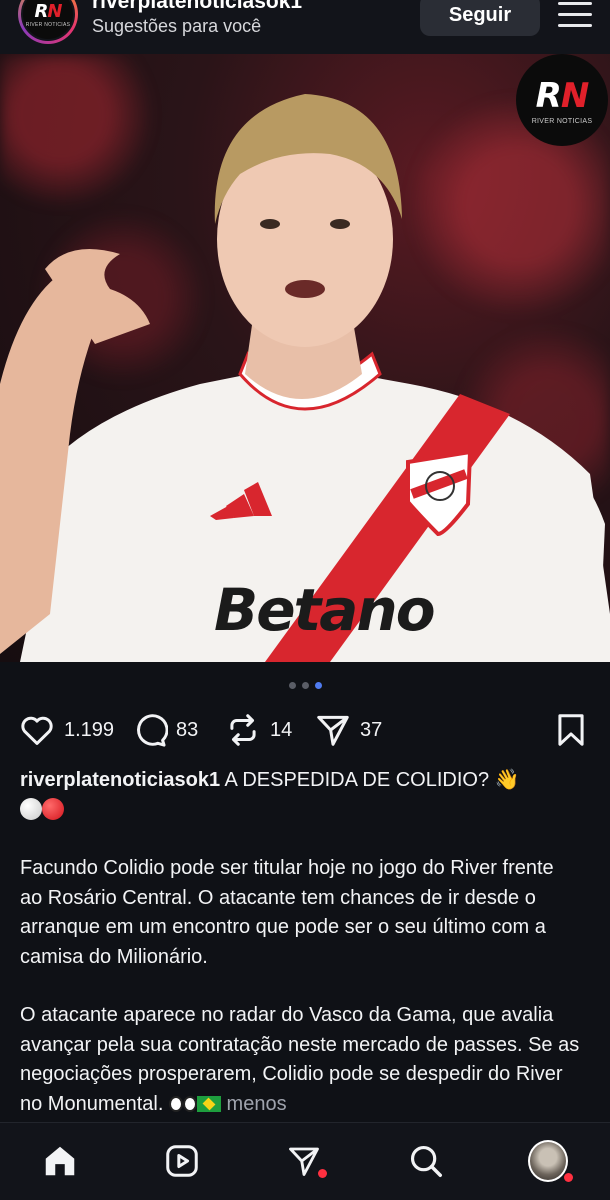  I want to click on caption-headline: A DESPEDIDA DE COLIDIO? 👋, so click(370, 780).